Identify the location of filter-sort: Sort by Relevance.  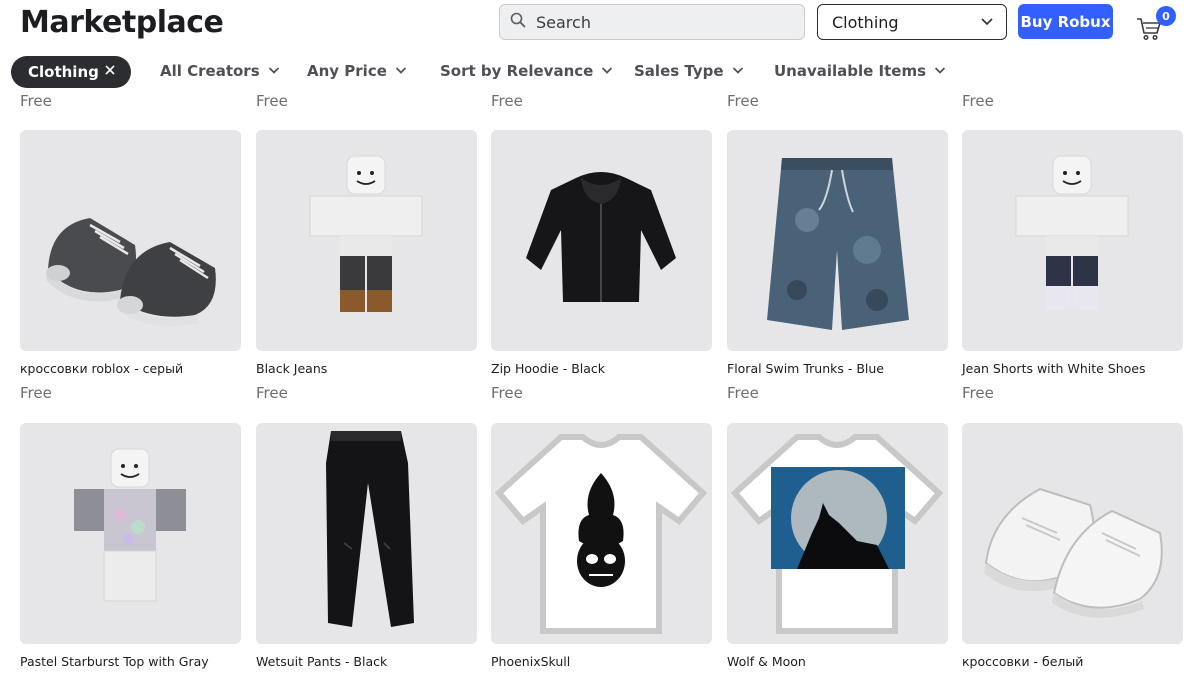
(526, 71).